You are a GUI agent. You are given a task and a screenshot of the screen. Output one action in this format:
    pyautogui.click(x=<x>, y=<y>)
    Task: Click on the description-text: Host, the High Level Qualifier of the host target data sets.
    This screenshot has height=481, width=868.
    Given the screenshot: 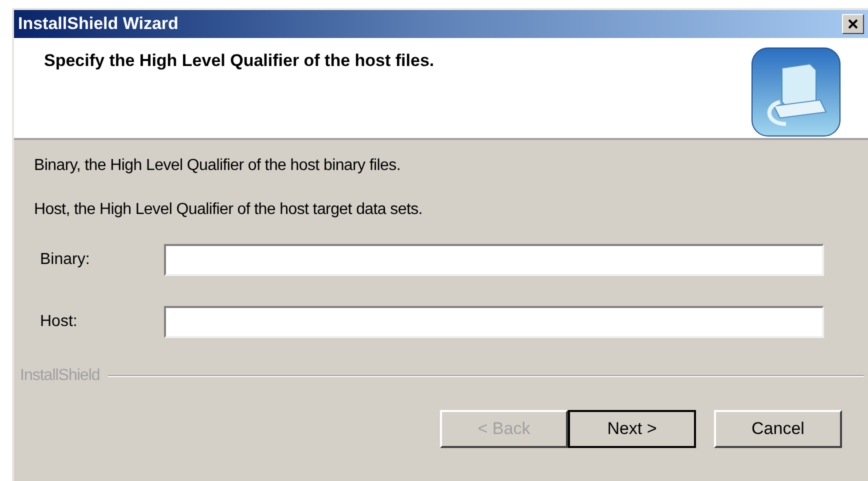 What is the action you would take?
    pyautogui.click(x=229, y=210)
    